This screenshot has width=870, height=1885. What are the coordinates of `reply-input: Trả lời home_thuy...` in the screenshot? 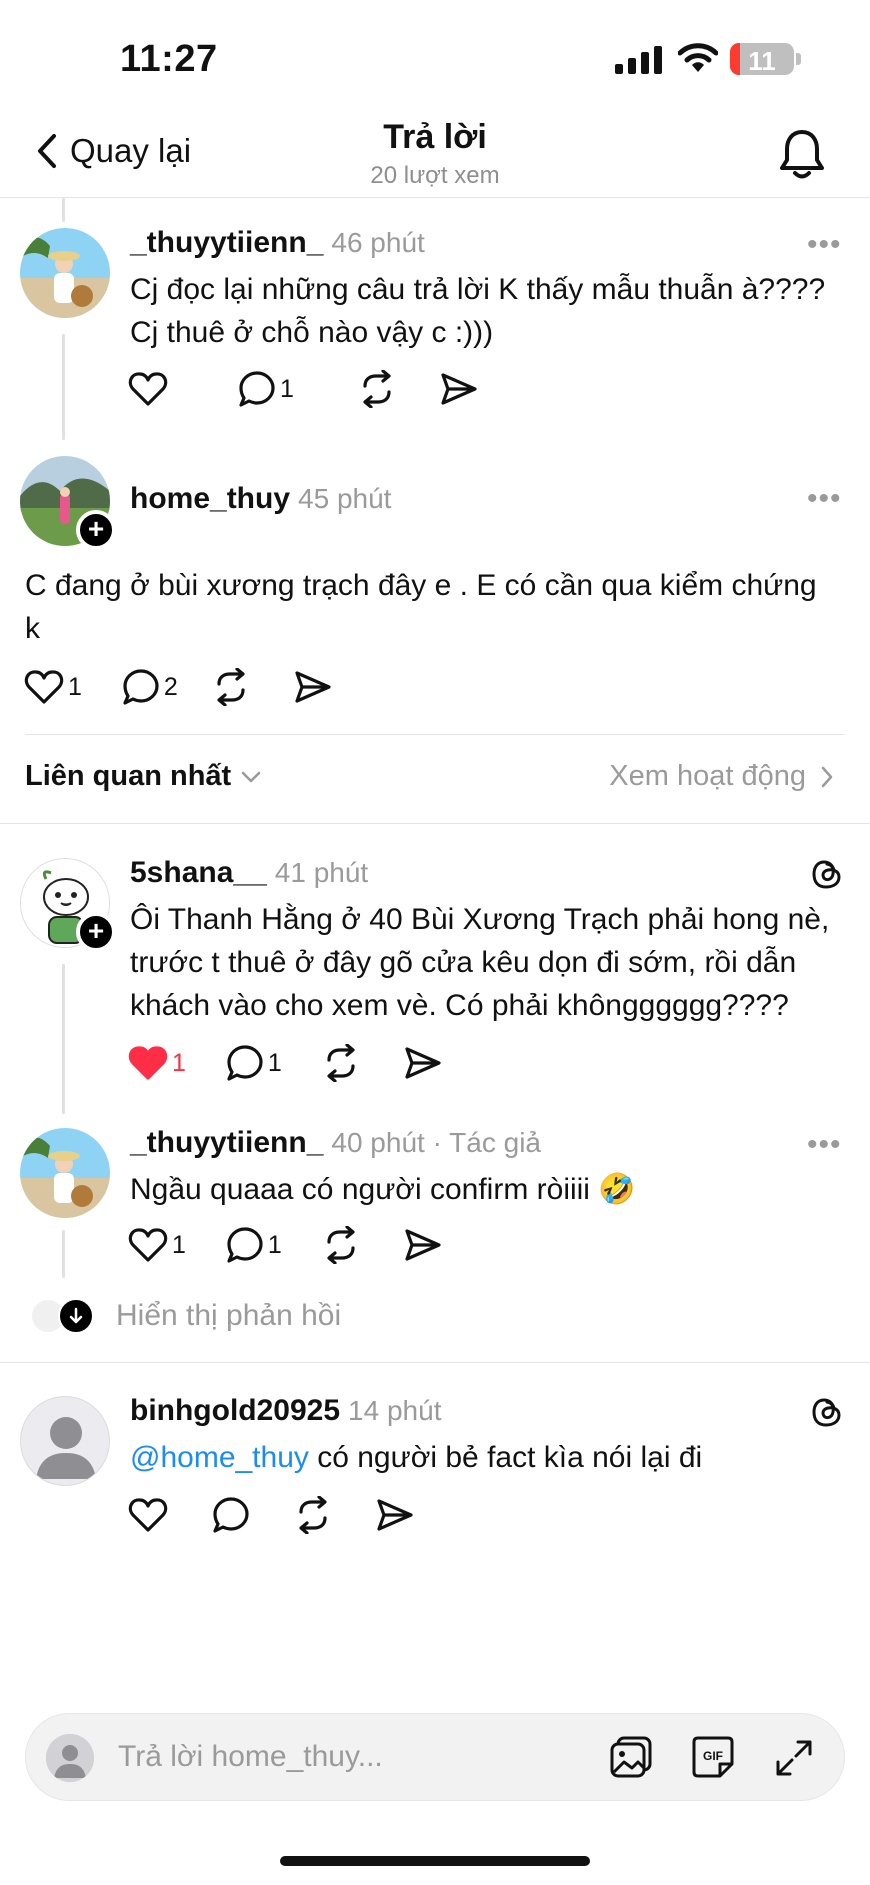 It's located at (250, 1757).